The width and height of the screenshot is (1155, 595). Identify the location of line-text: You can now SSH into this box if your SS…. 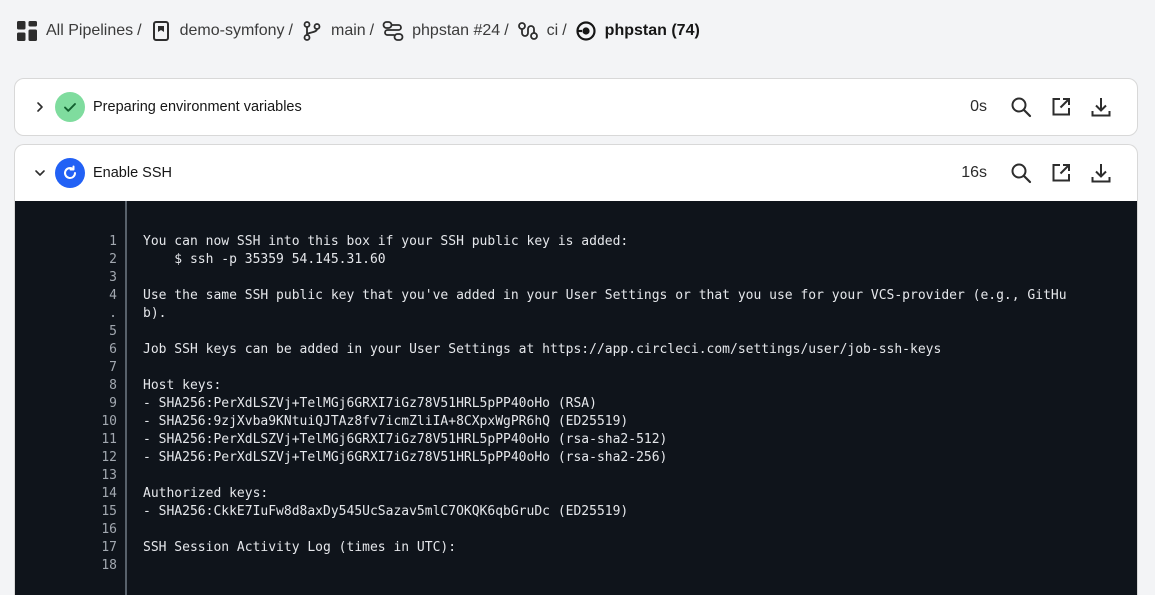
(386, 241).